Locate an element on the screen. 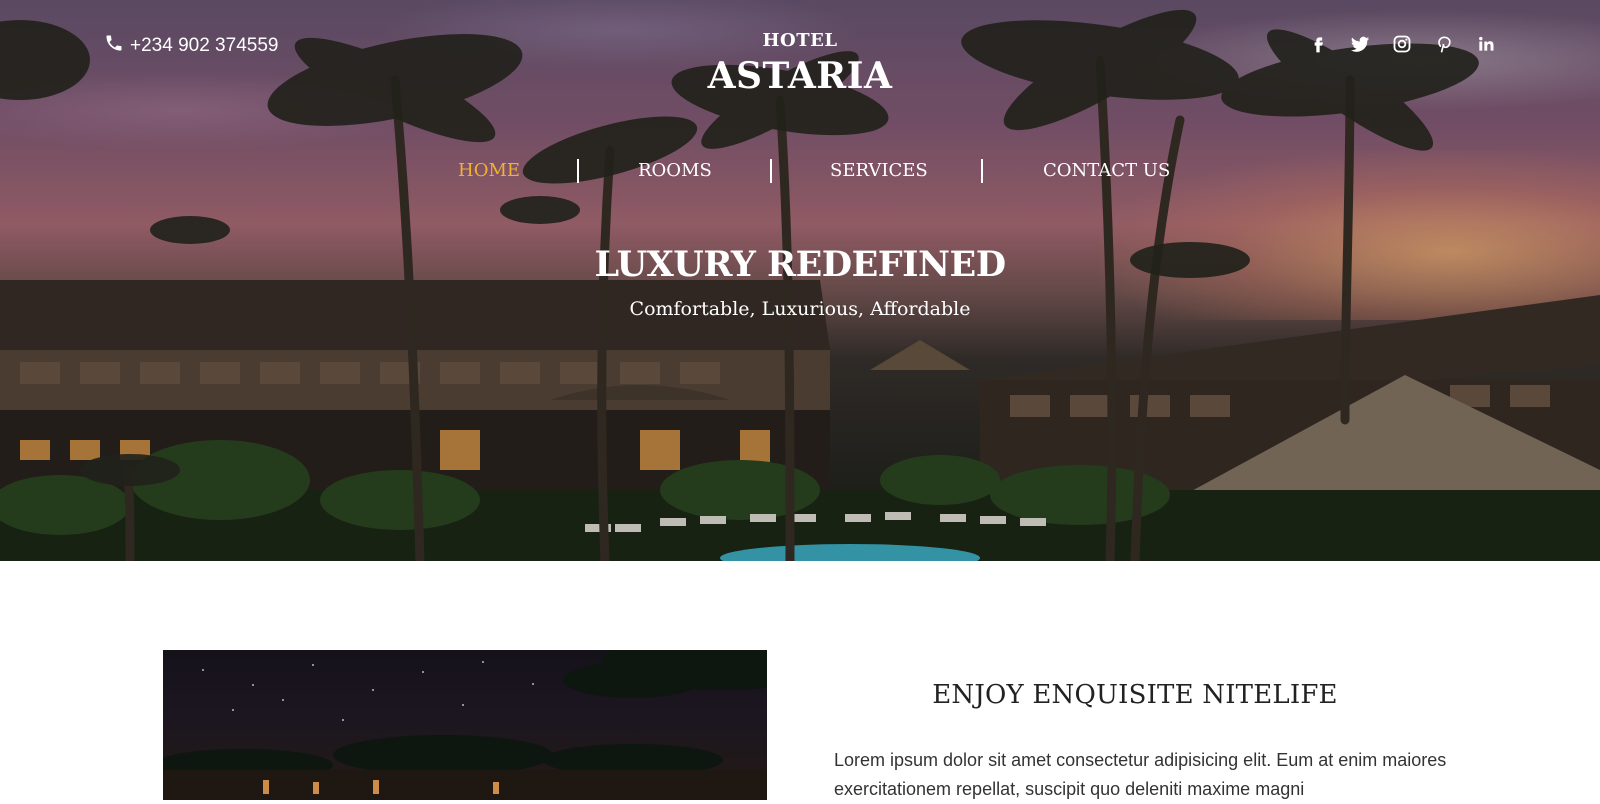 The width and height of the screenshot is (1600, 804). nav-item-contact-us: CONTACT US is located at coordinates (1106, 170).